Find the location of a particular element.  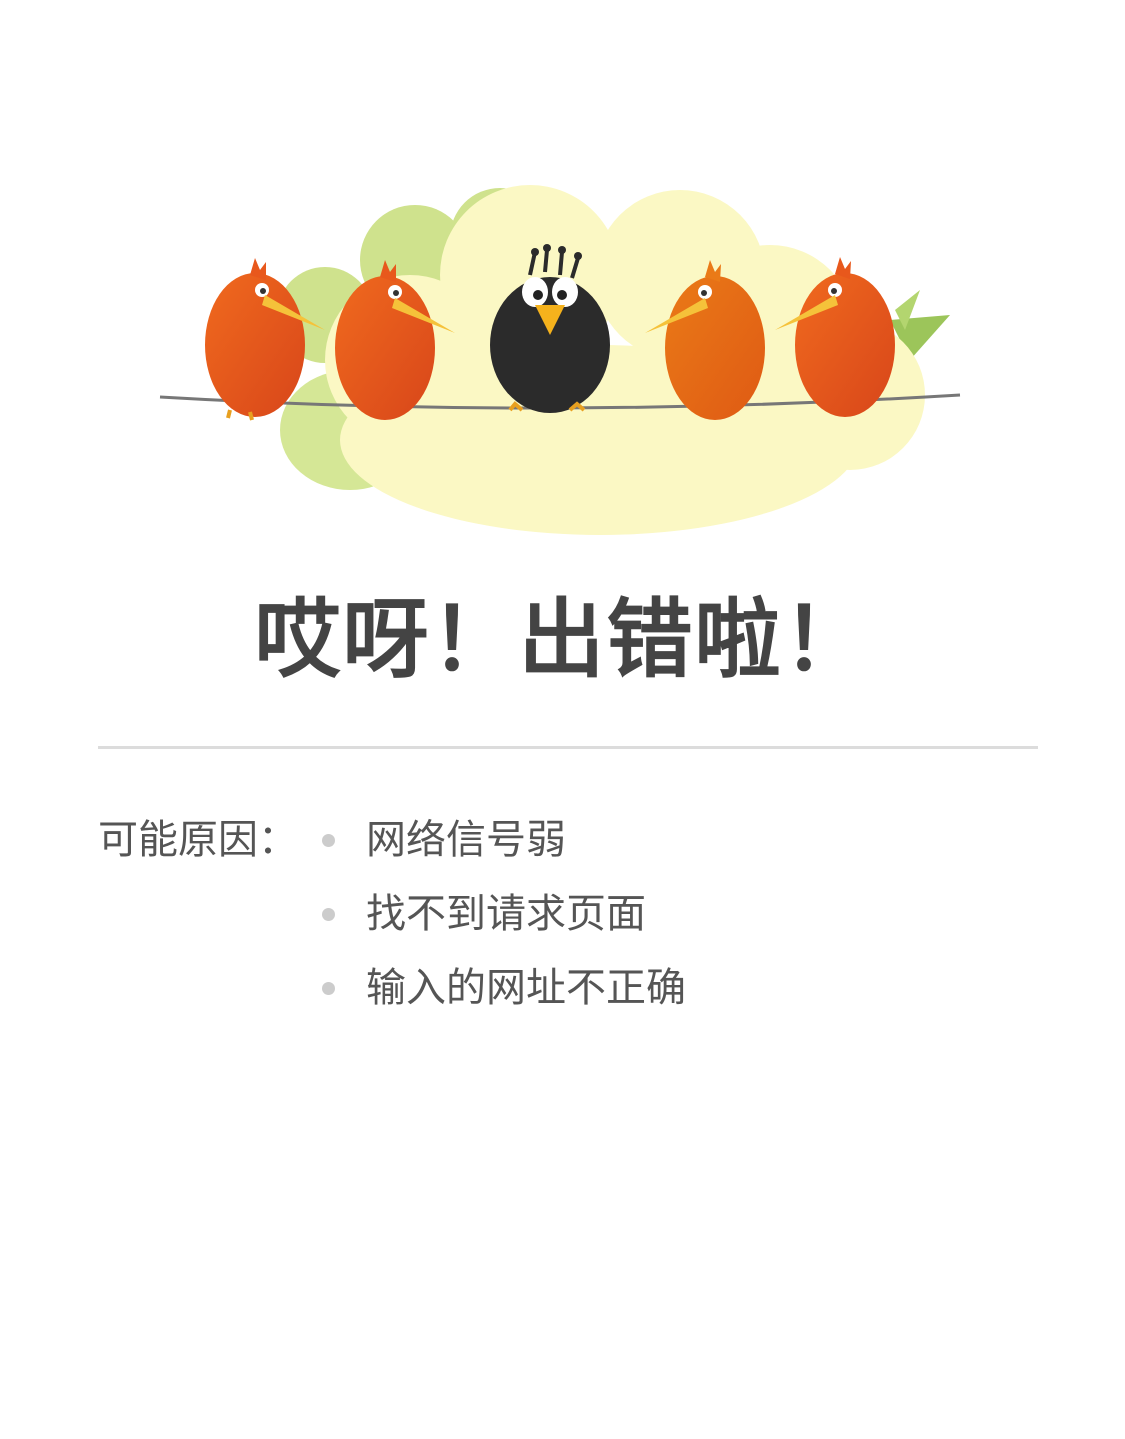

reason-text: 找不到请求页面 is located at coordinates (506, 914).